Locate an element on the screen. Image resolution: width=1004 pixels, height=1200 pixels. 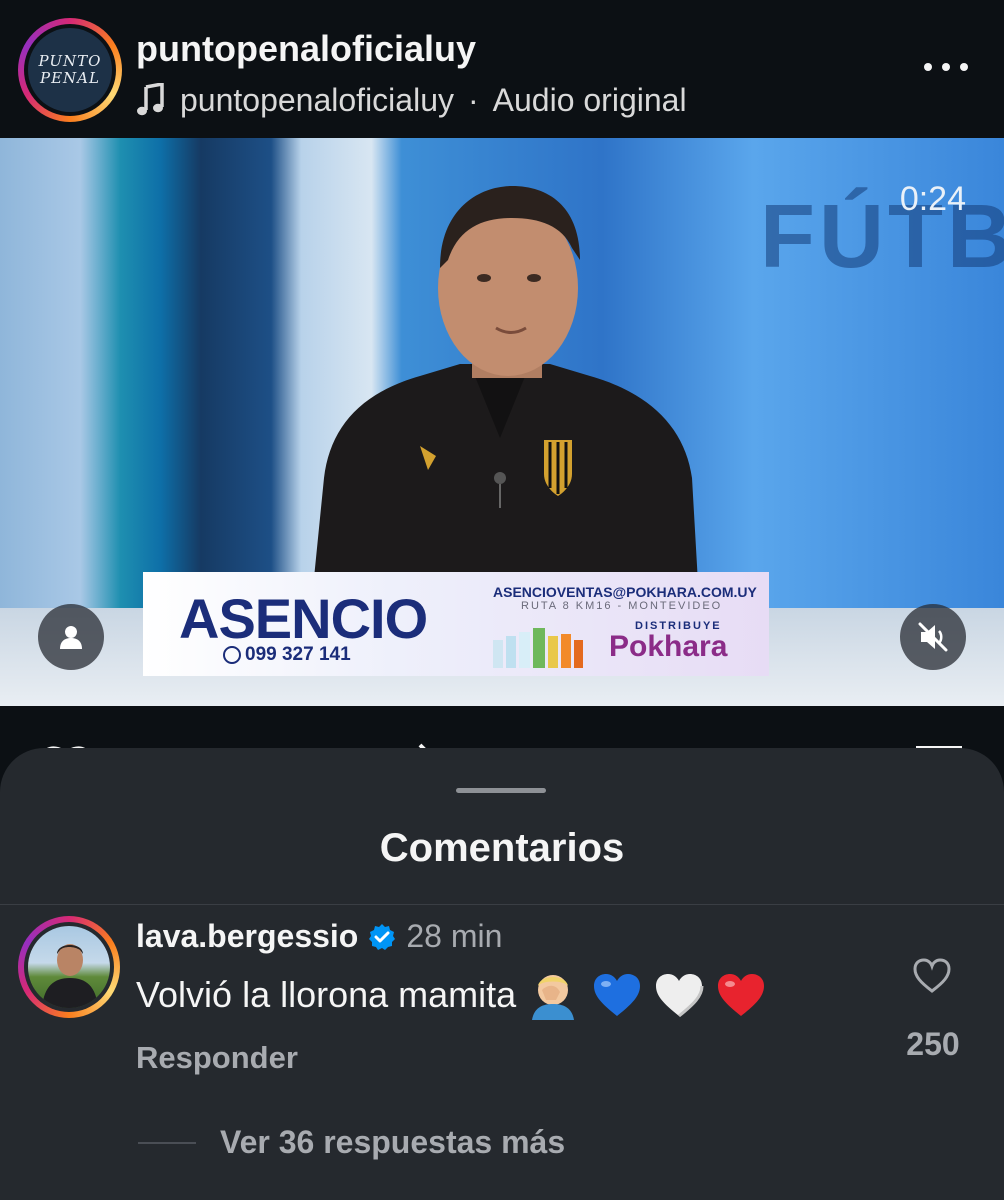
more-options-button is located at coordinates (946, 67).